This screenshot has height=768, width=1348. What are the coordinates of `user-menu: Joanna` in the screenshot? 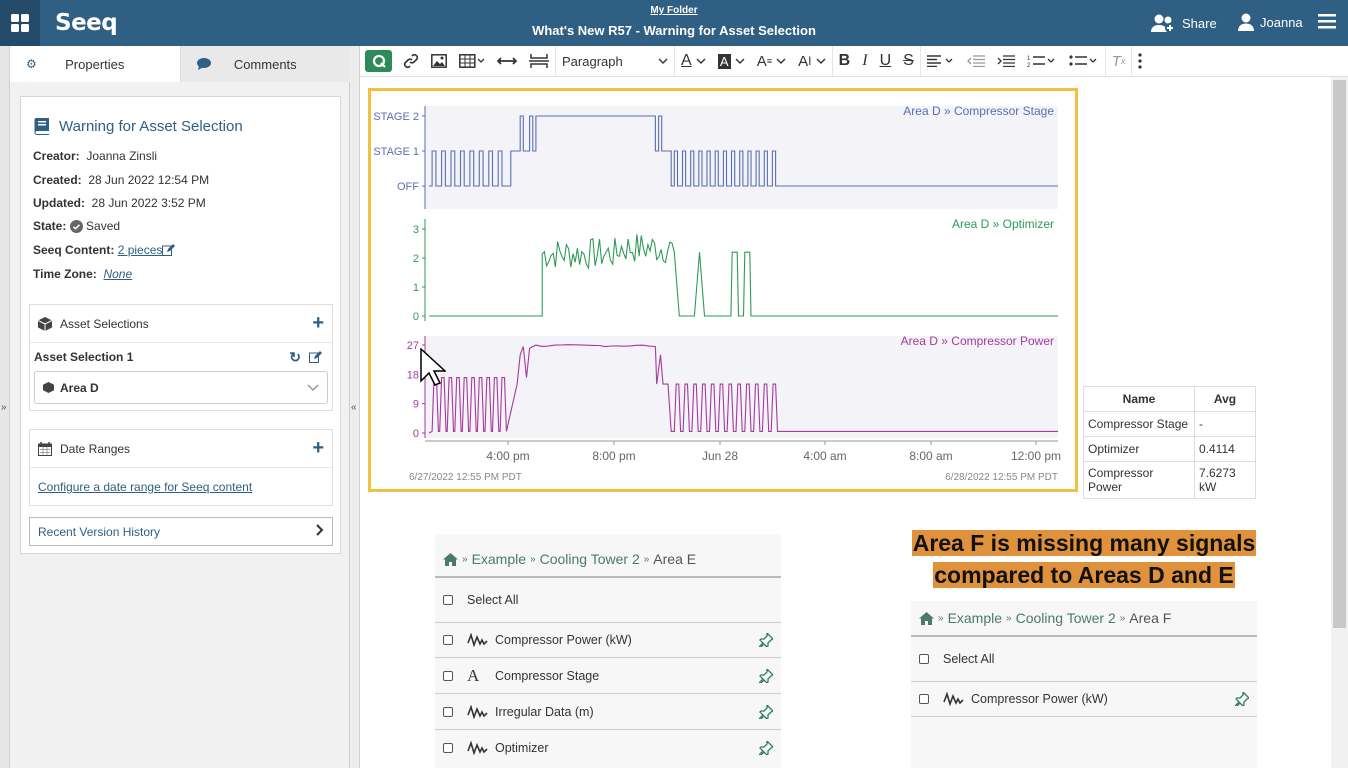 It's located at (1270, 22).